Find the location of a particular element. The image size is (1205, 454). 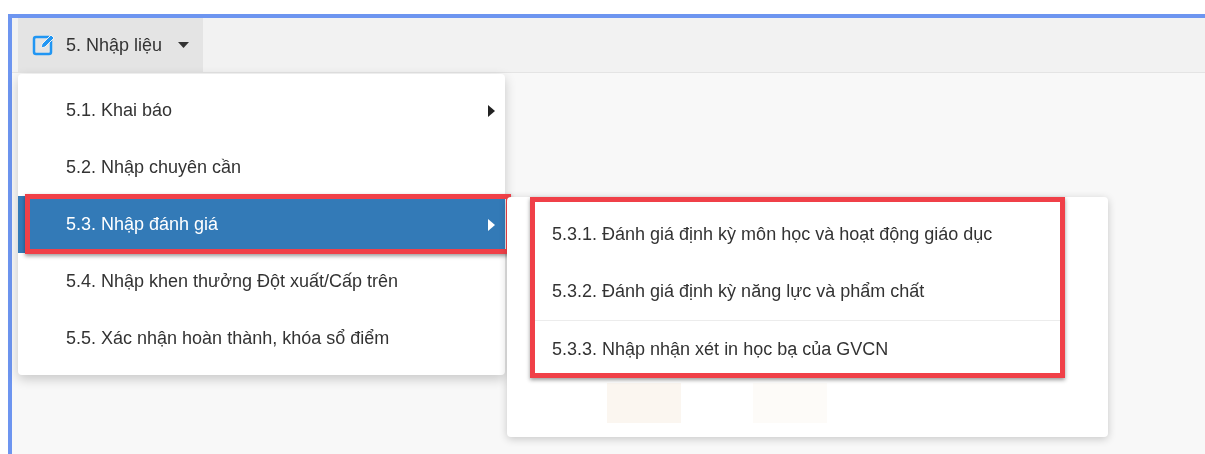

submenu-item: 5.3.1. Đánh giá định kỳ môn học và hoạt động giáo dục is located at coordinates (796, 234).